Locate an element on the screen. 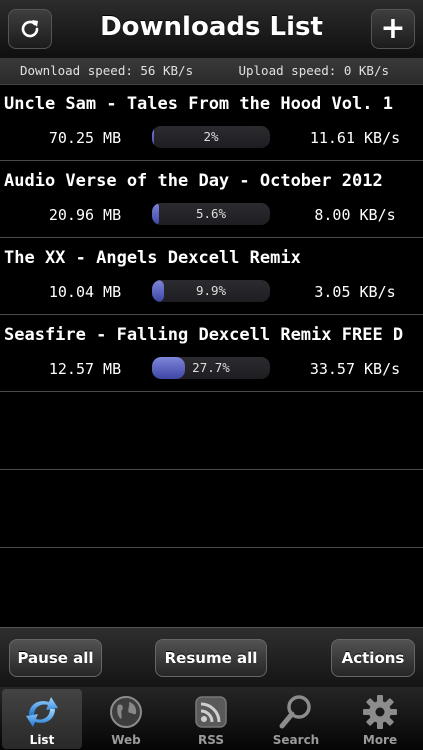  progress-percent: 27.7% is located at coordinates (211, 367).